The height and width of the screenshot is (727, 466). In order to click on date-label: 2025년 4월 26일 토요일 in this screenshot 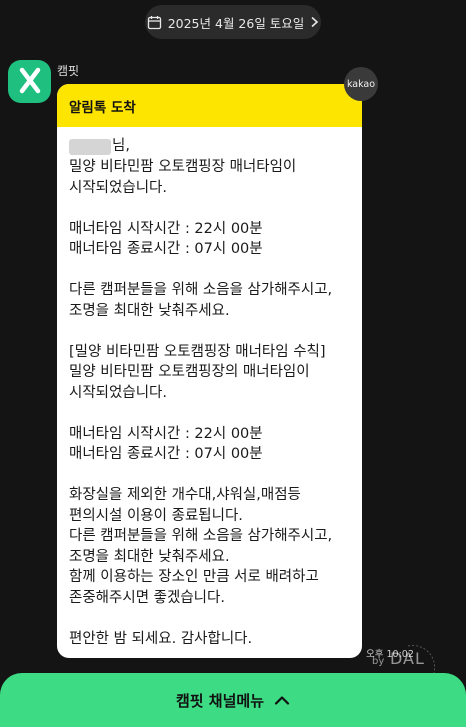, I will do `click(236, 23)`.